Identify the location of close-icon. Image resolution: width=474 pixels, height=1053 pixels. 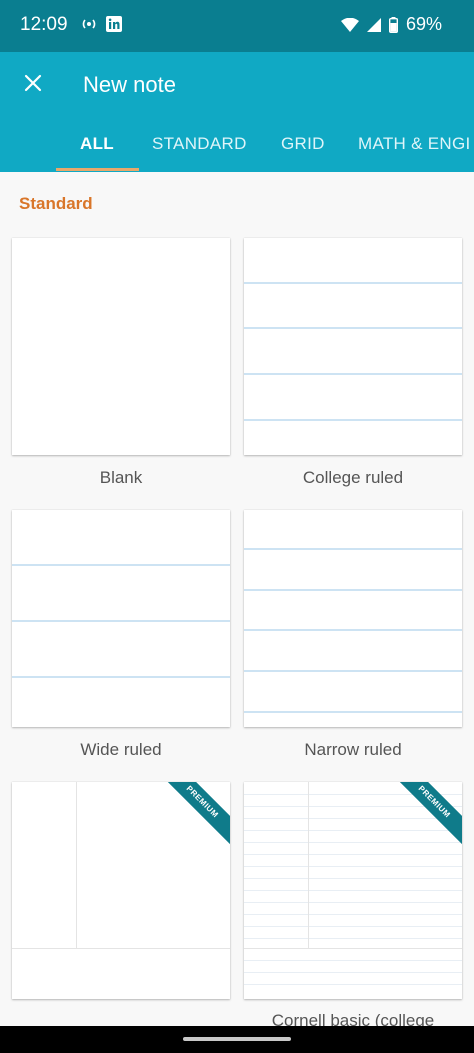
(33, 83).